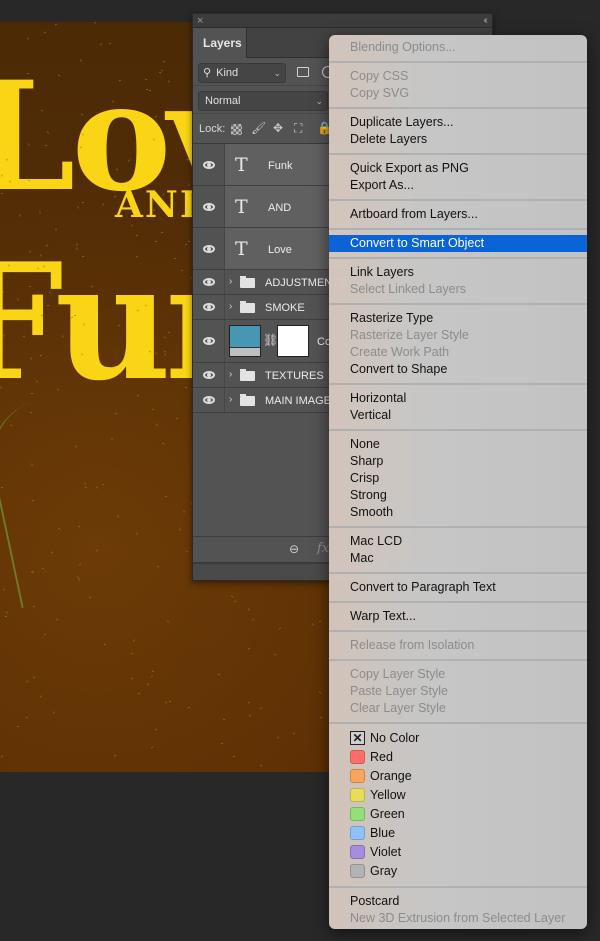 The height and width of the screenshot is (941, 600). I want to click on lock-position-icon: ✥, so click(278, 128).